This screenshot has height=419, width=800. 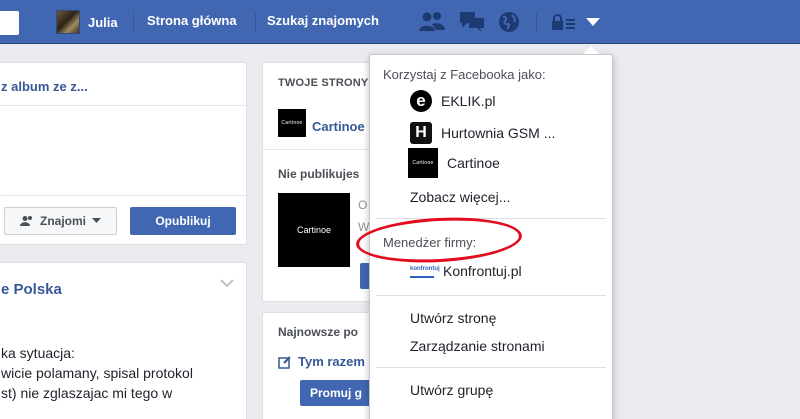 What do you see at coordinates (400, 22) in the screenshot?
I see `top-navigation-bar: Julia Strona główna Szukaj znajomych` at bounding box center [400, 22].